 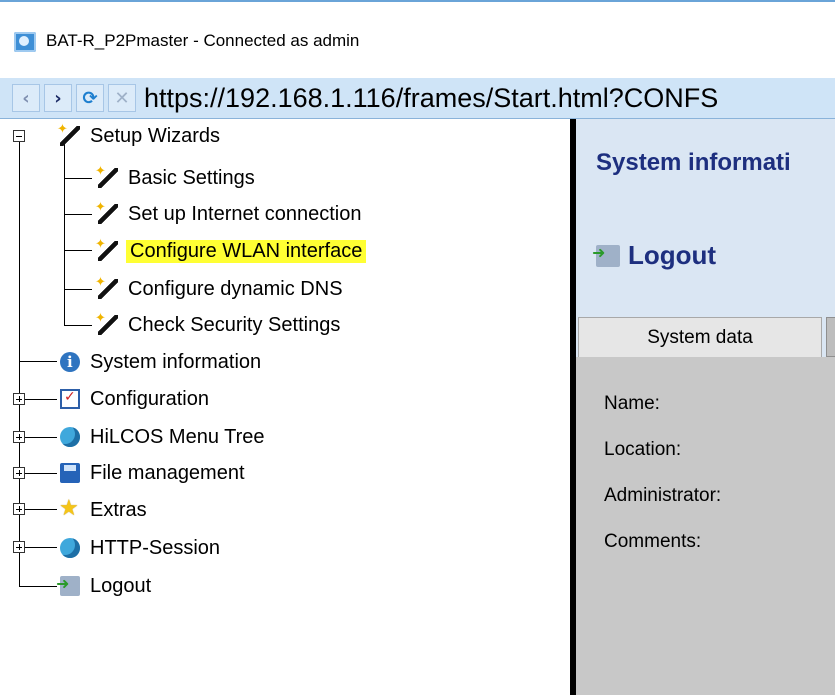 I want to click on logout-link: Logout, so click(x=654, y=255).